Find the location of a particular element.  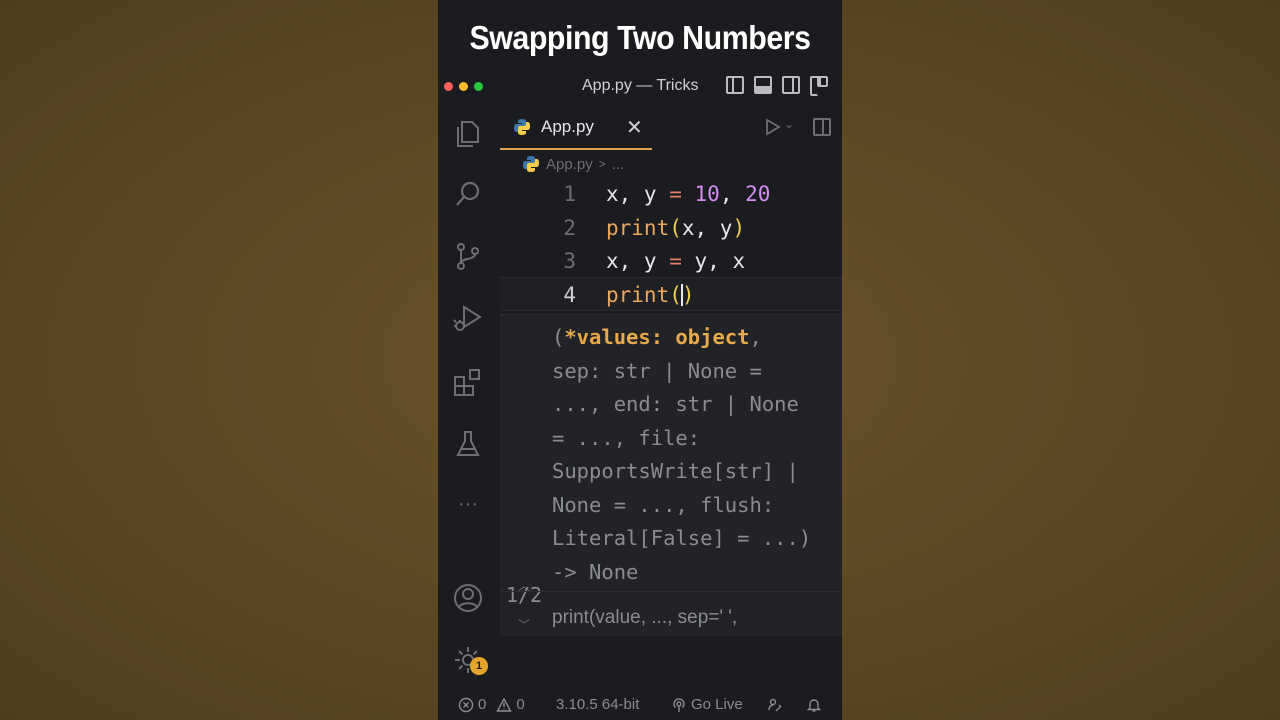

go-live-button: Go Live is located at coordinates (707, 704).